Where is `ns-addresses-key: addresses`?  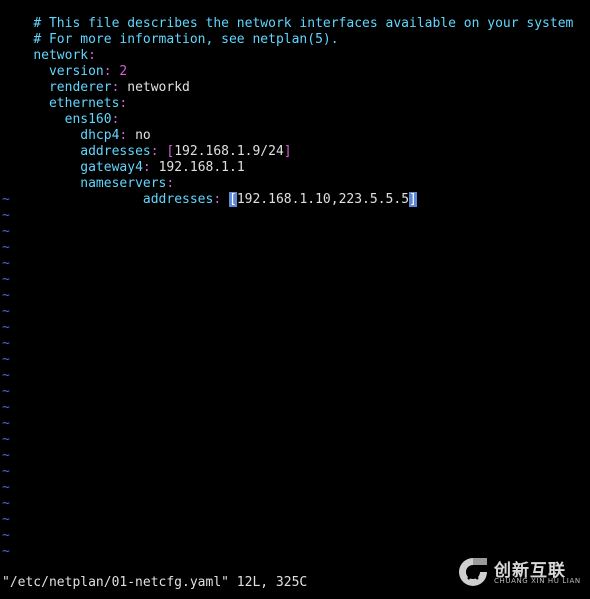 ns-addresses-key: addresses is located at coordinates (178, 199).